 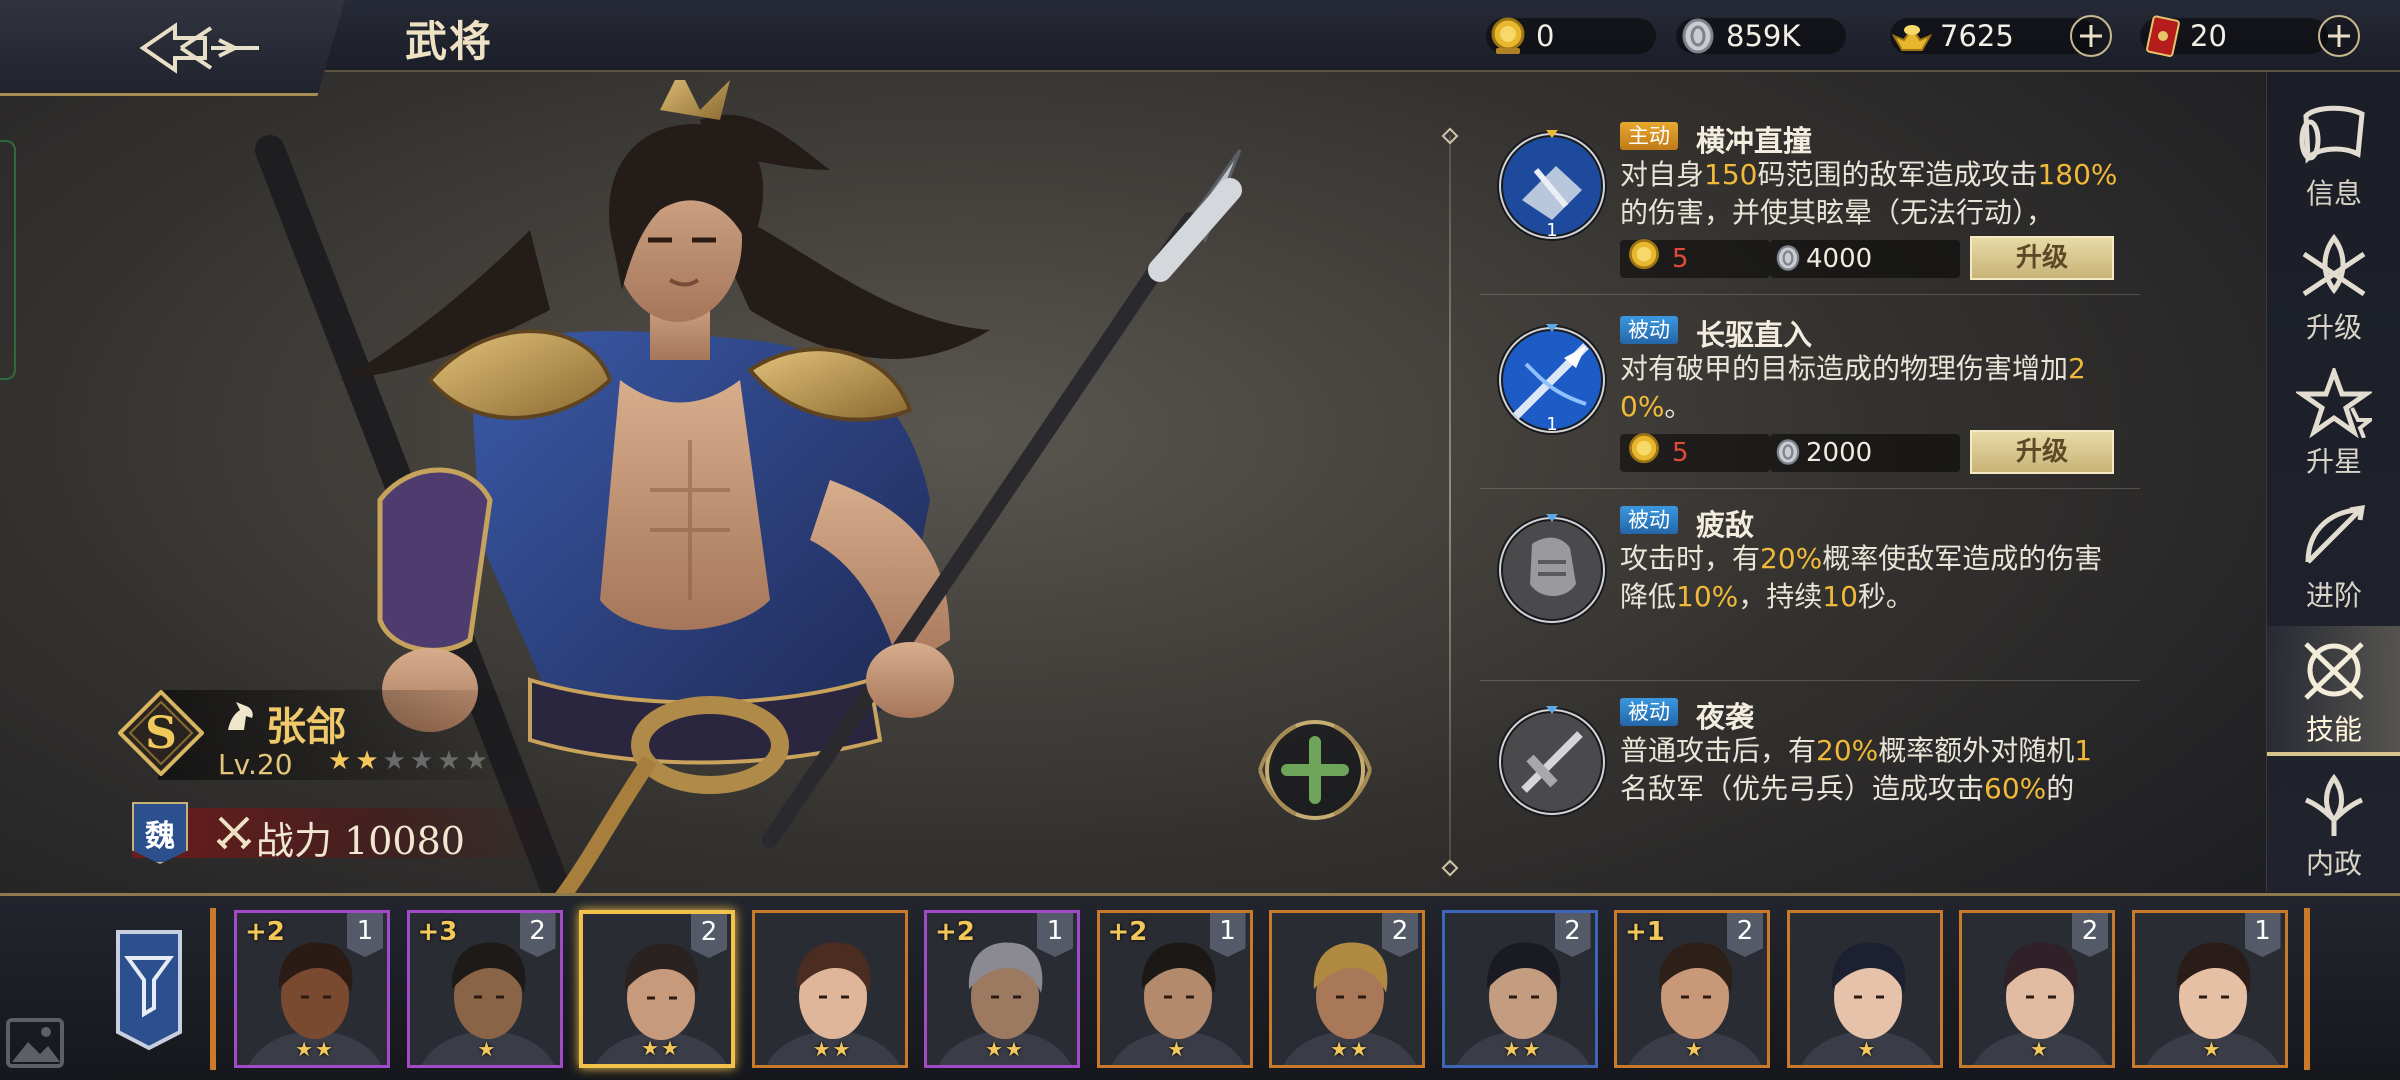 I want to click on skill-highlight-value: 60%, so click(x=2015, y=788).